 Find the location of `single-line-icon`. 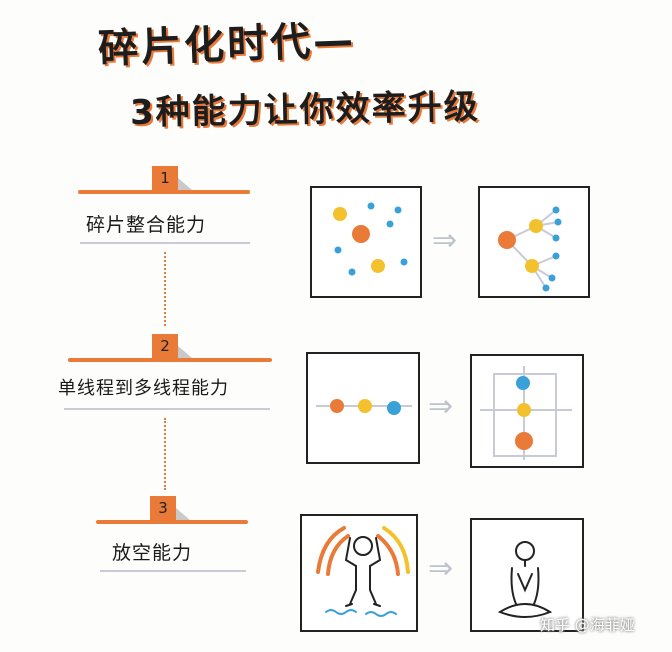

single-line-icon is located at coordinates (364, 407).